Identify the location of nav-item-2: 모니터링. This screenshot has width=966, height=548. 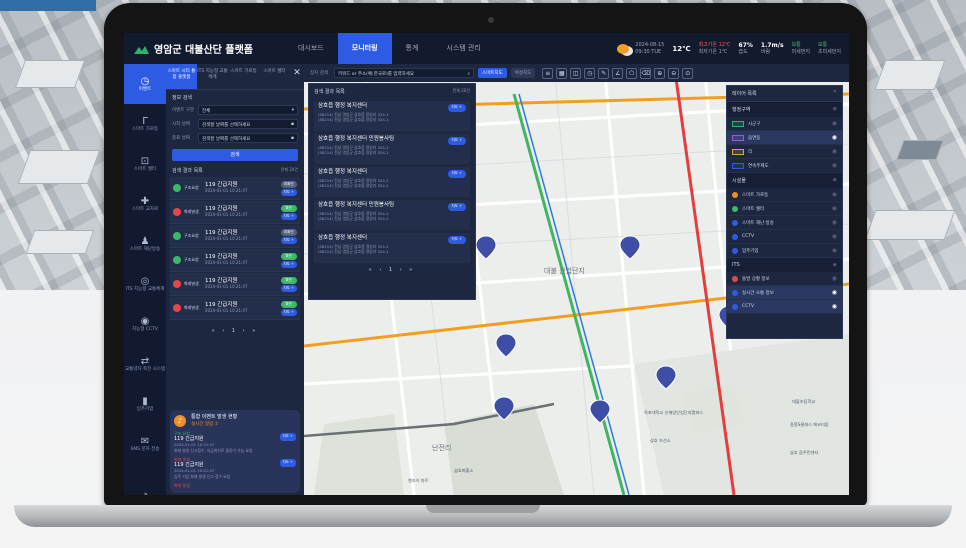
(364, 48).